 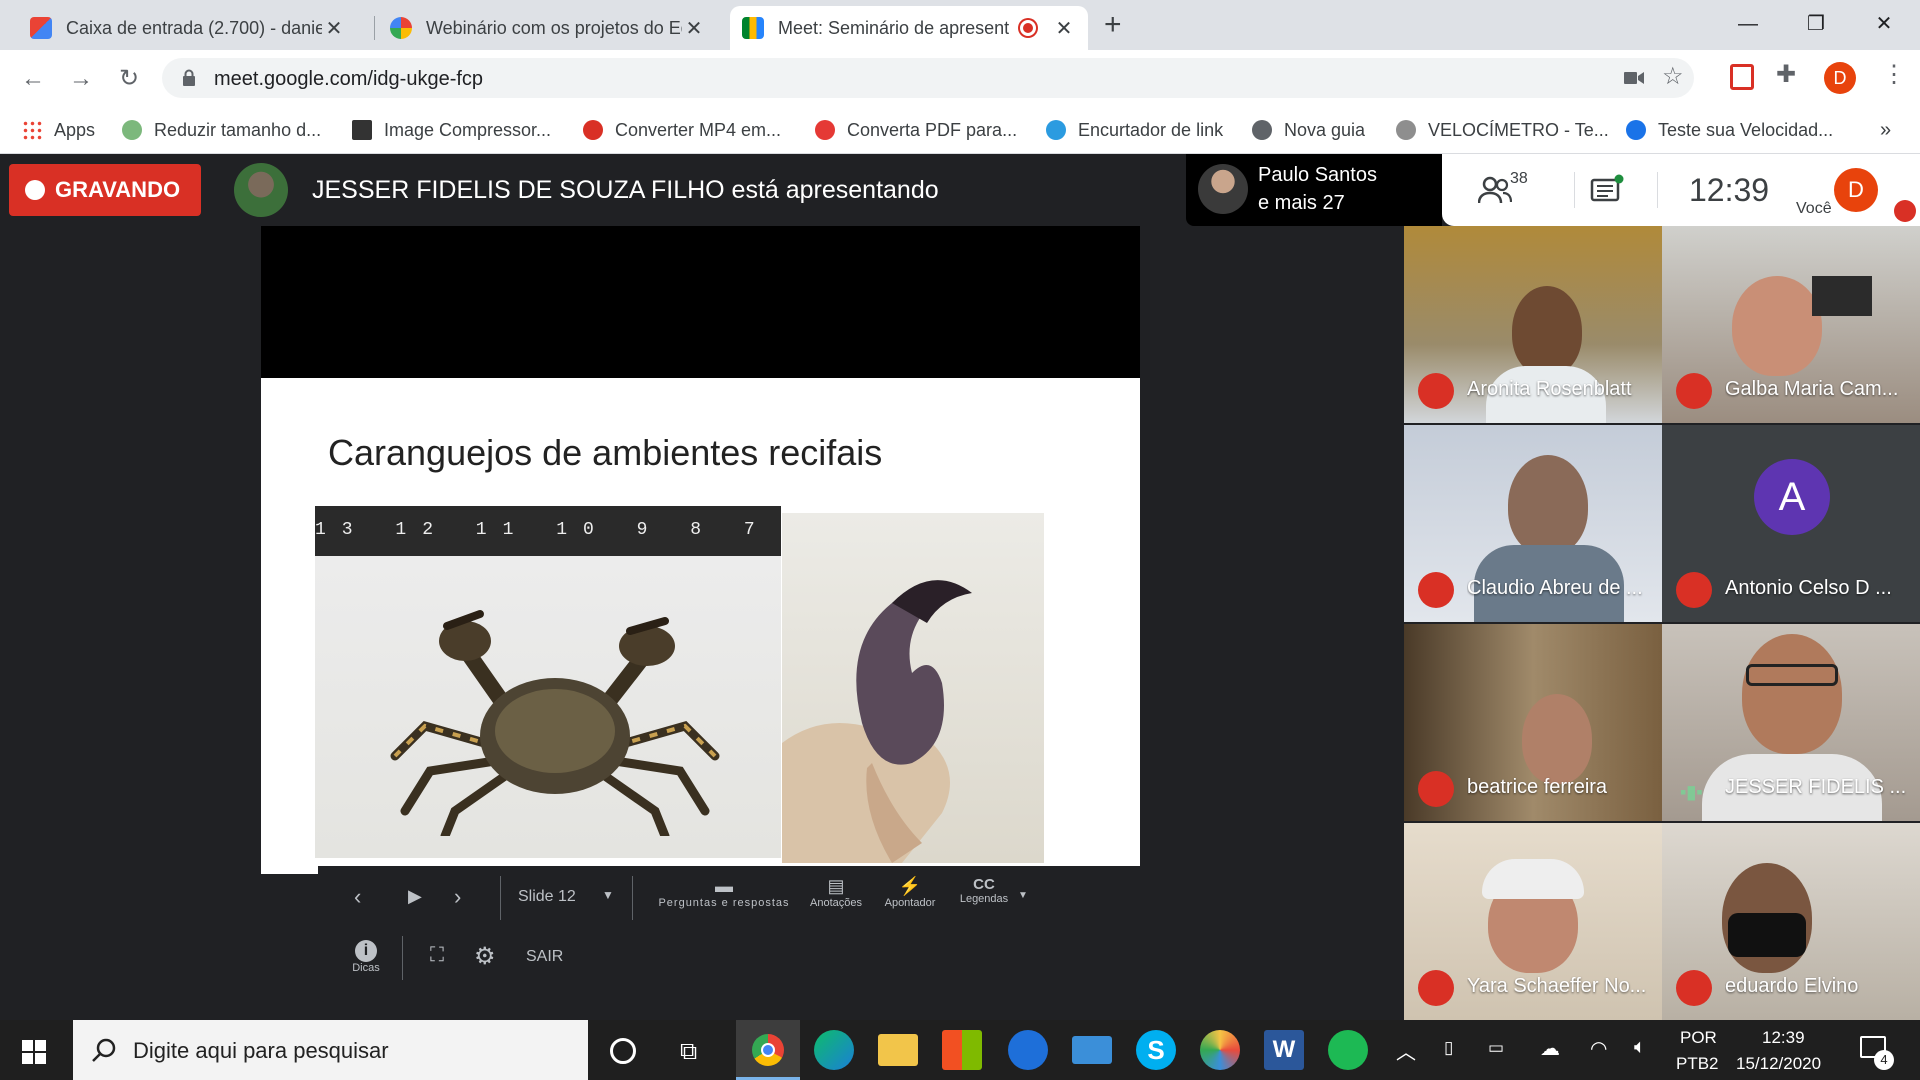 I want to click on volume-icon: 🔈︎, so click(x=1640, y=1047).